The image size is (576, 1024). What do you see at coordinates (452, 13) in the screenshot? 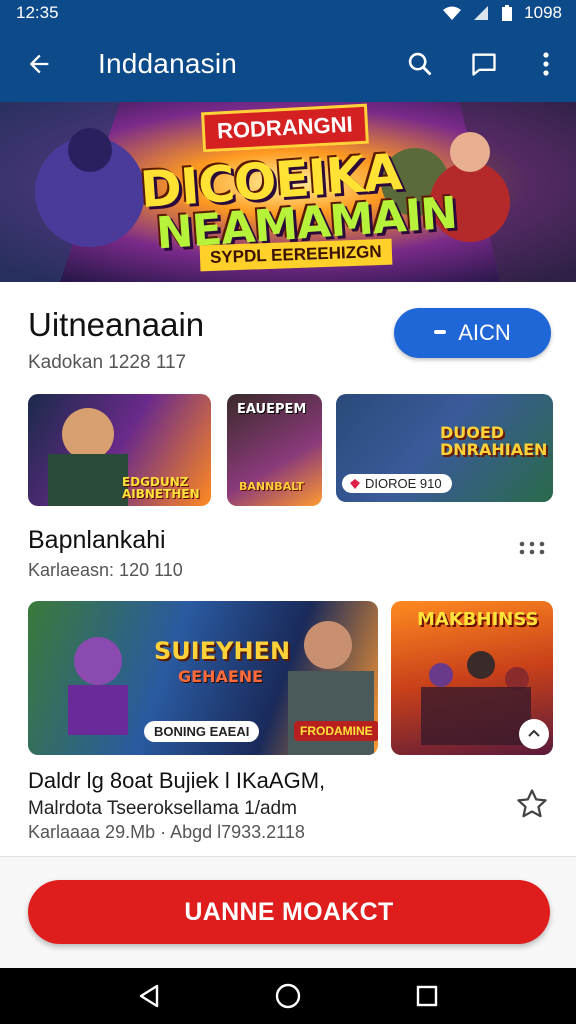
I see `wifi-icon` at bounding box center [452, 13].